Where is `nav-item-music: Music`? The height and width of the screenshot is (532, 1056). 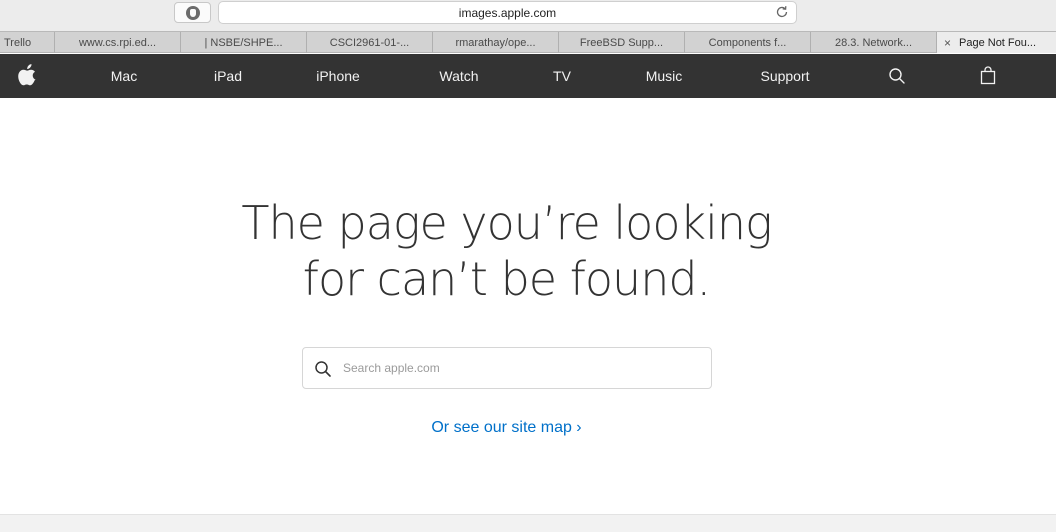
nav-item-music: Music is located at coordinates (664, 76).